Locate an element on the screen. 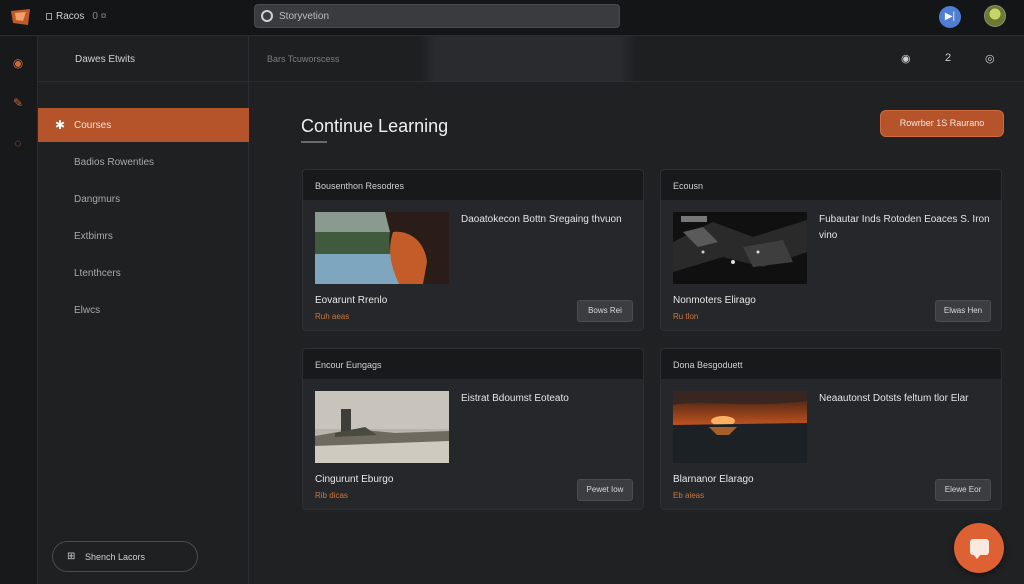 This screenshot has width=1024, height=584. sidebar-item-label: Extbimrs is located at coordinates (93, 236).